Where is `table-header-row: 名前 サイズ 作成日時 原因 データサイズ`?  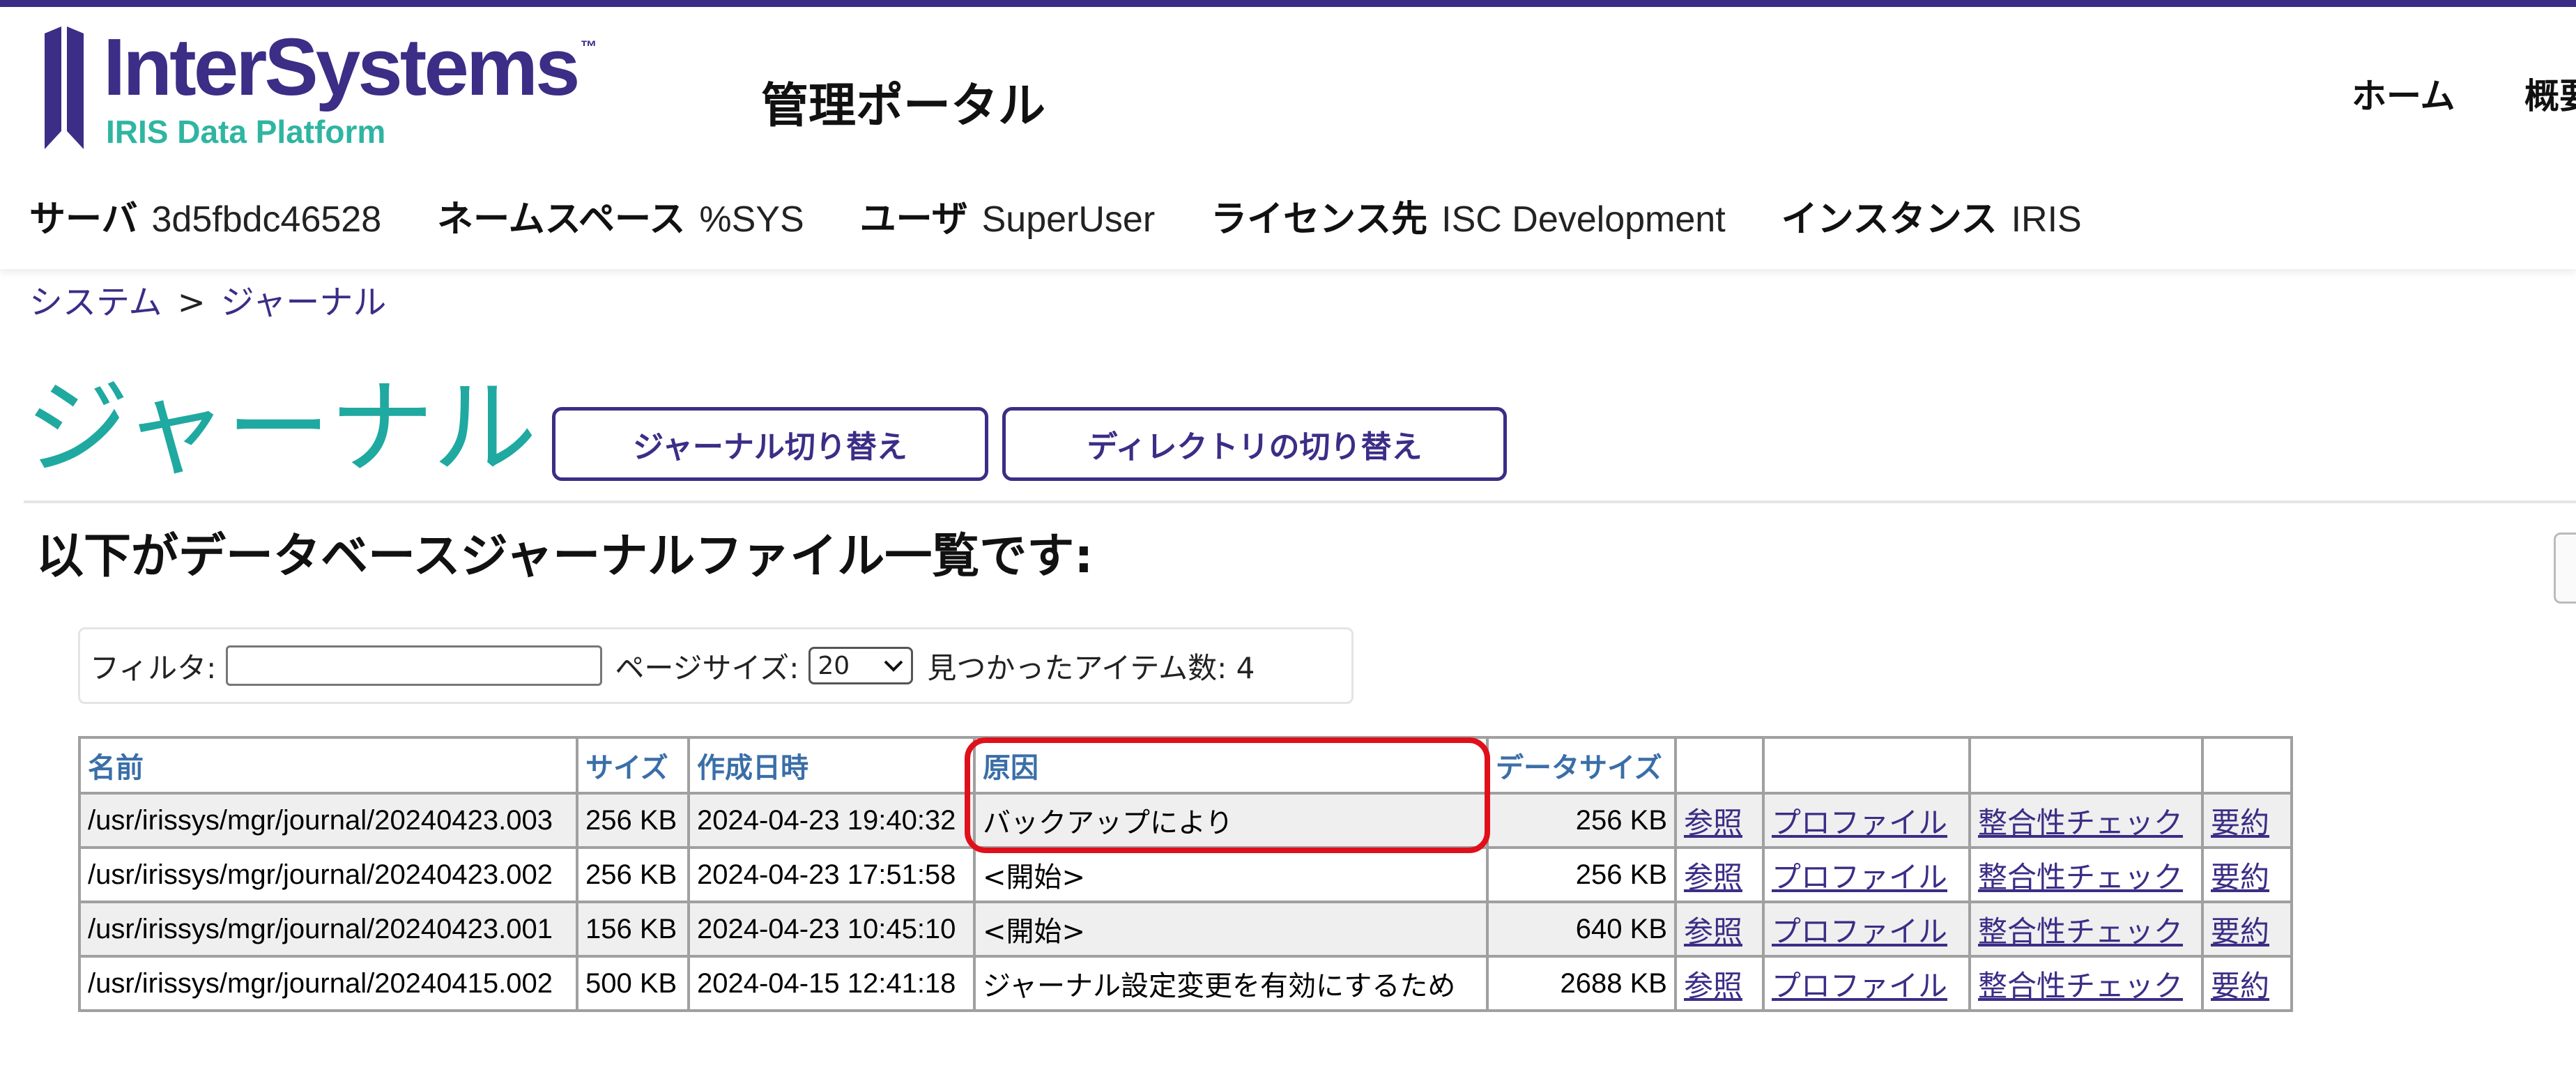 table-header-row: 名前 サイズ 作成日時 原因 データサイズ is located at coordinates (1185, 766).